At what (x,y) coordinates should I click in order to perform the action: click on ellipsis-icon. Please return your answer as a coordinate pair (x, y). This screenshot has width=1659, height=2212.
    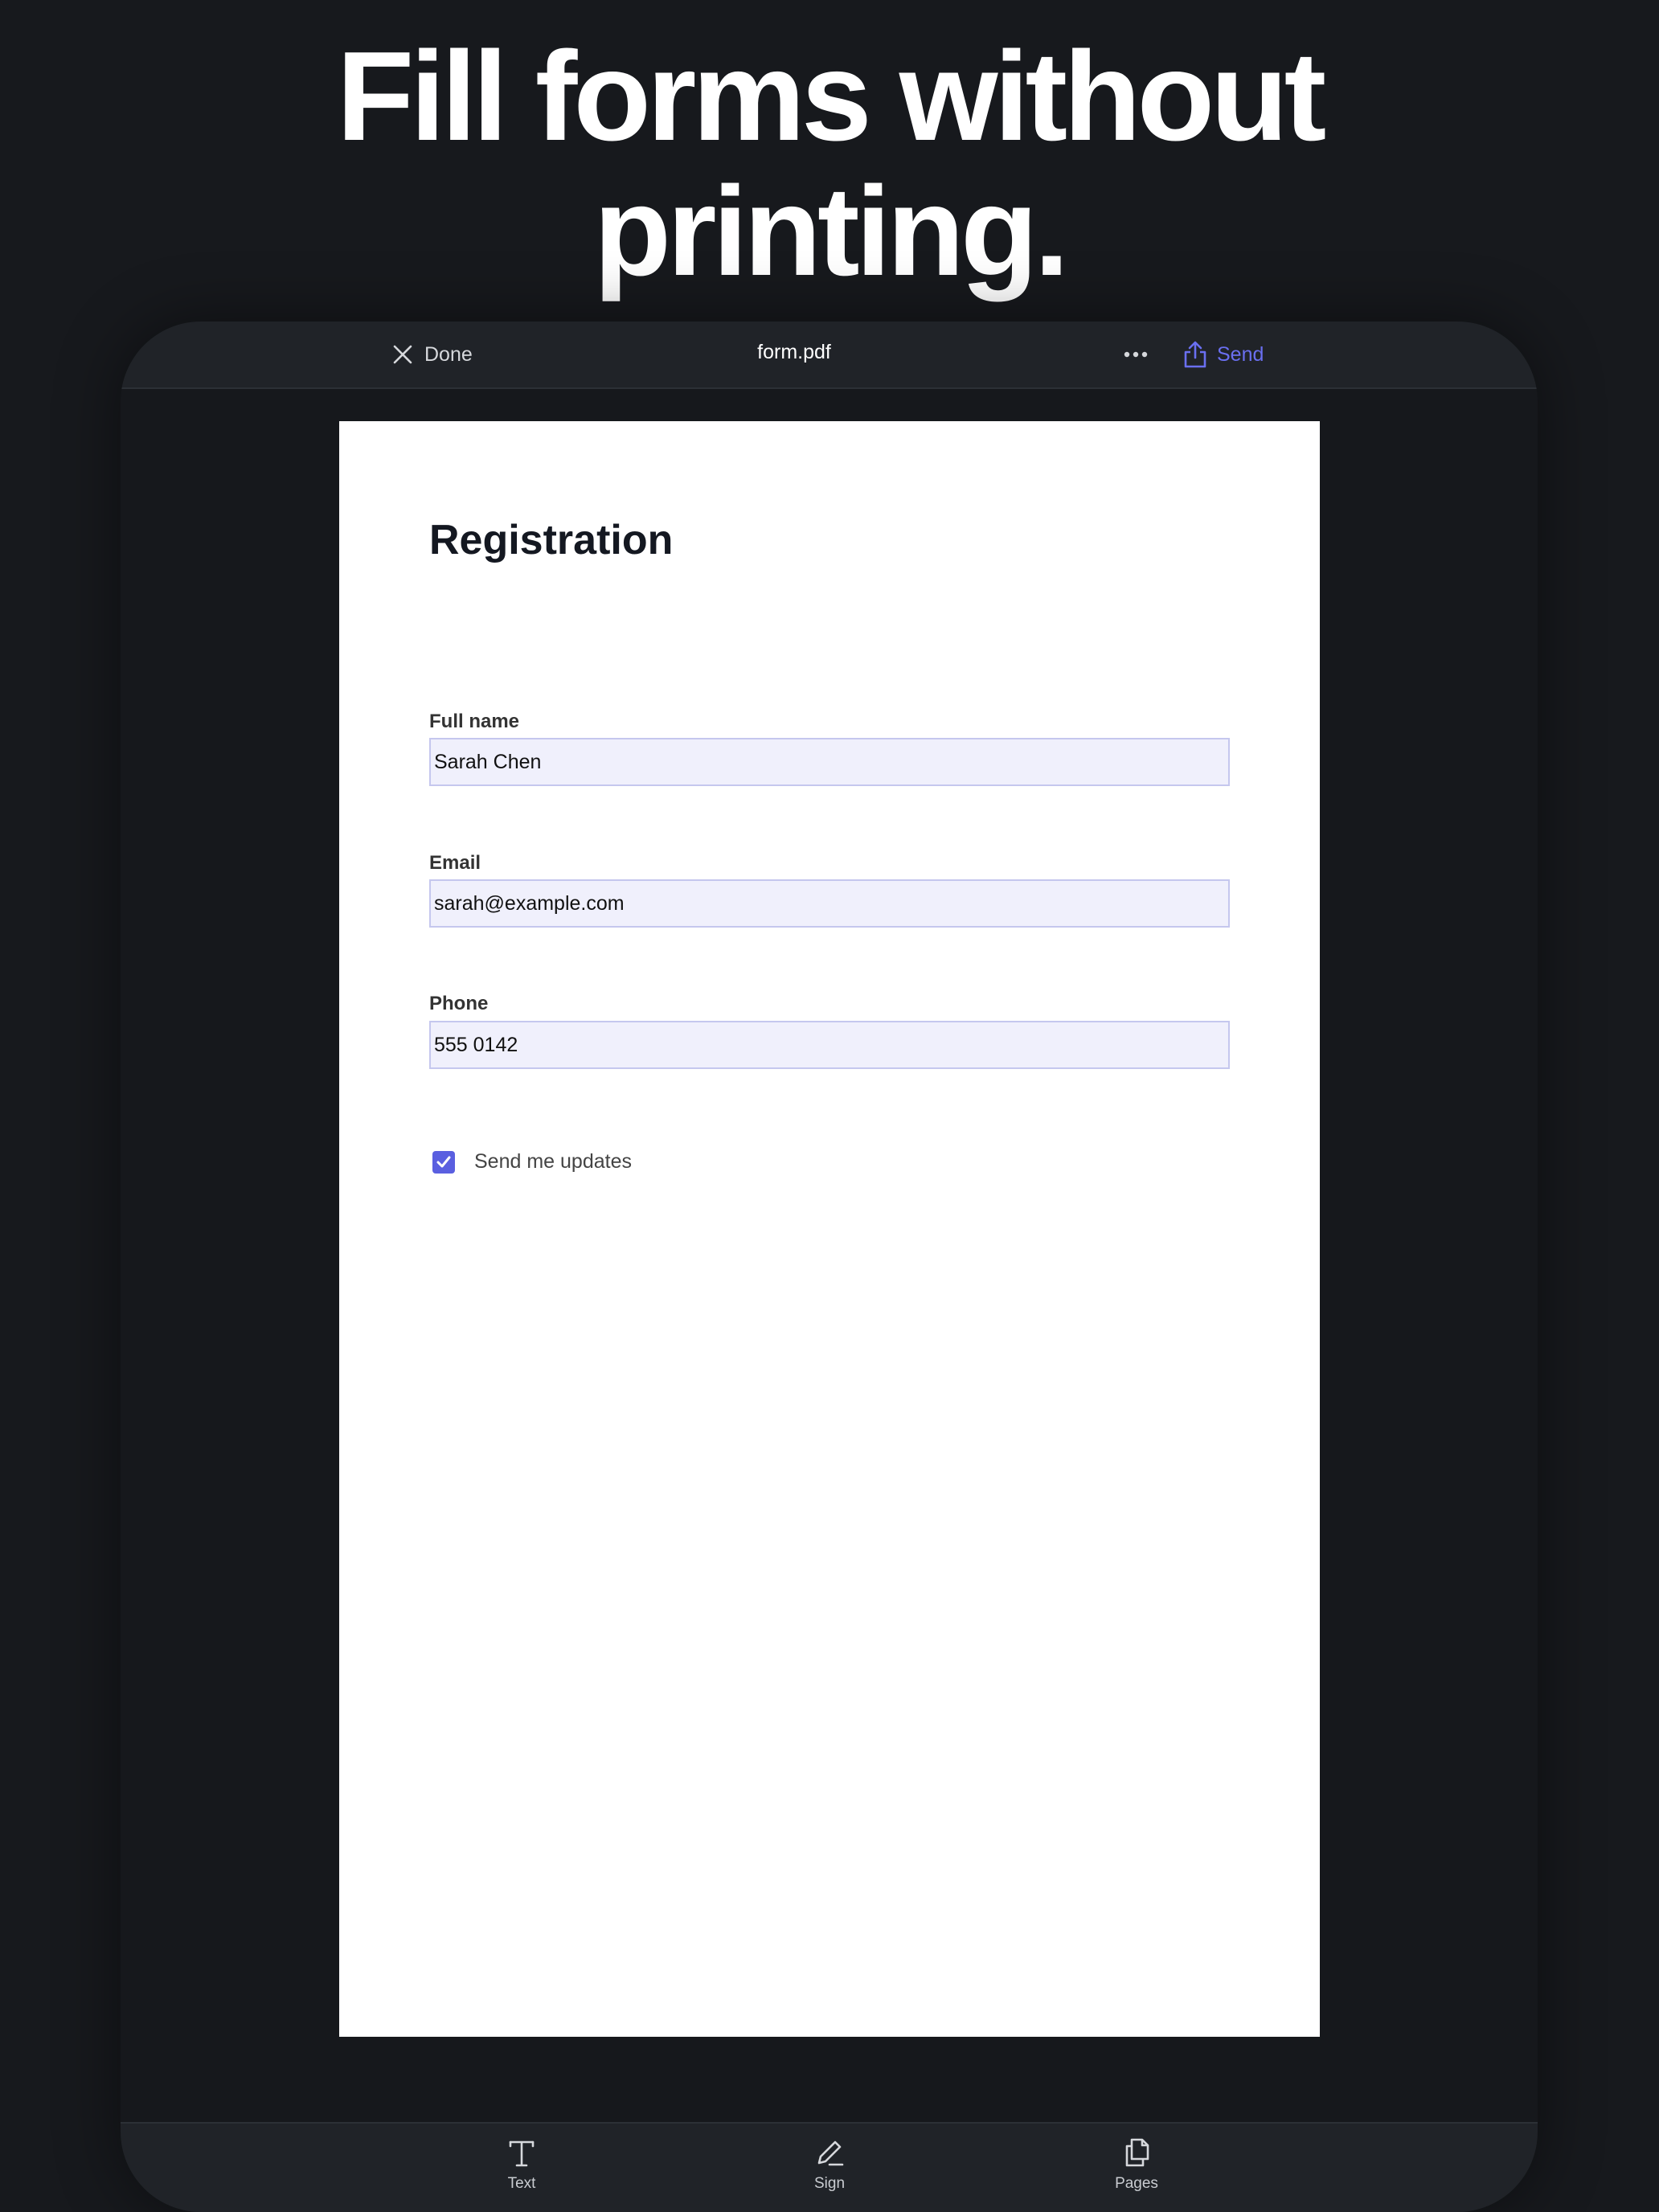
    Looking at the image, I should click on (1135, 354).